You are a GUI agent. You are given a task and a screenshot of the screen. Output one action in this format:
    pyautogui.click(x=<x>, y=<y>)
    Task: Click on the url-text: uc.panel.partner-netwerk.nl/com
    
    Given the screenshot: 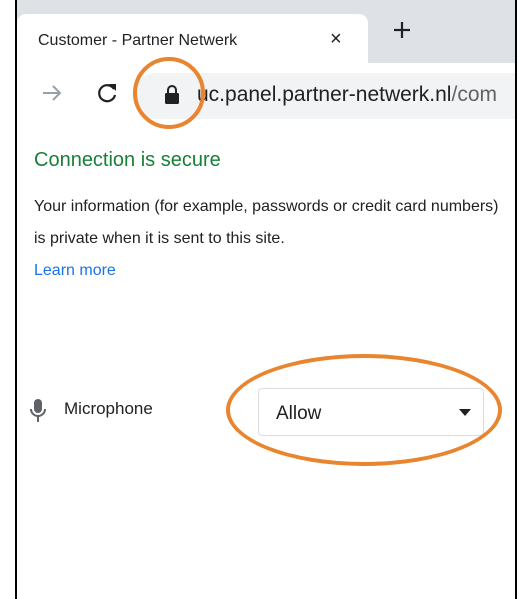 What is the action you would take?
    pyautogui.click(x=356, y=95)
    